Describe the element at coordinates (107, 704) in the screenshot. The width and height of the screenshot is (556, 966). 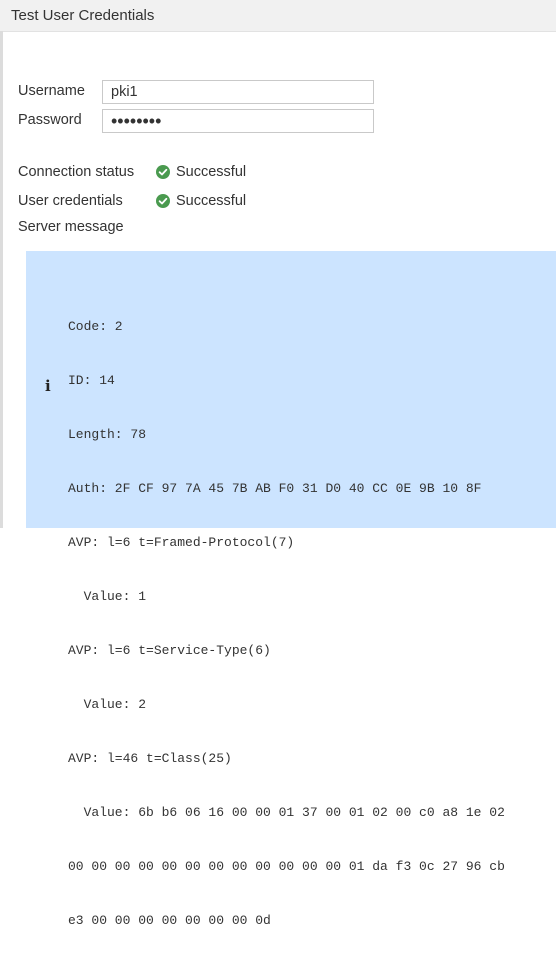
I see `message-line: Value: 2` at that location.